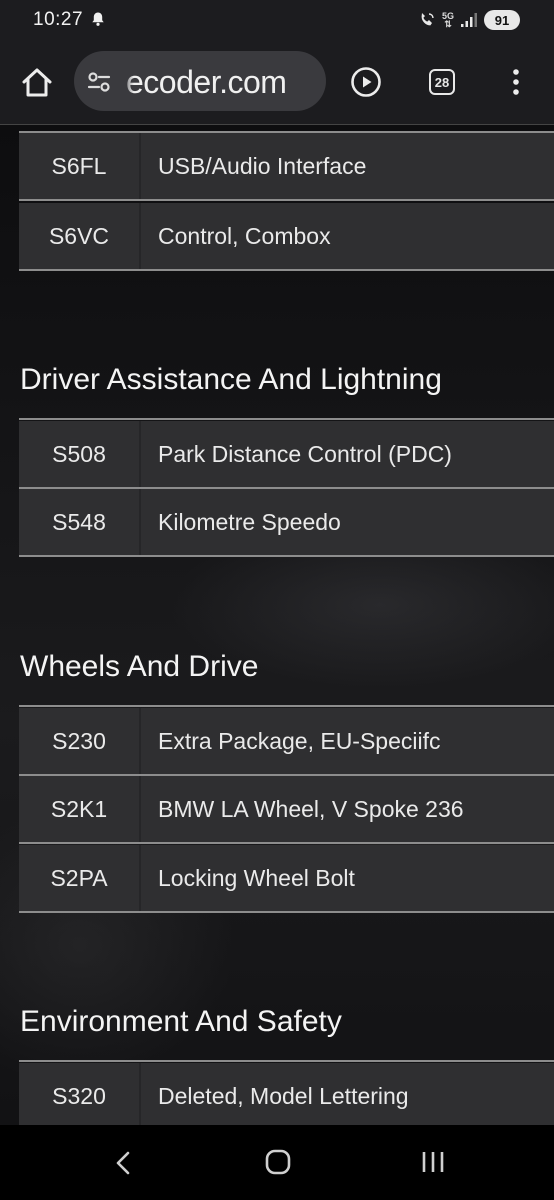  What do you see at coordinates (516, 82) in the screenshot?
I see `more-options-icon` at bounding box center [516, 82].